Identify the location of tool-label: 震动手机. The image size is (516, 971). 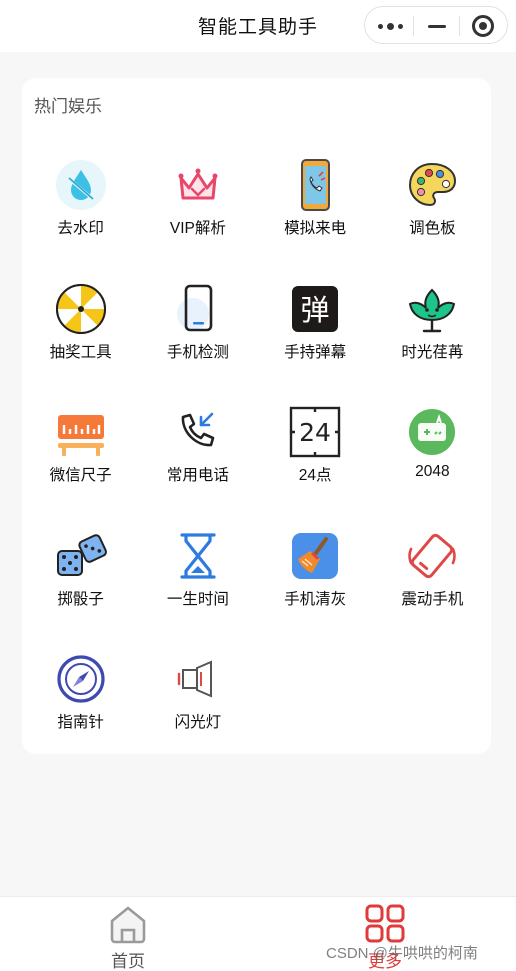
(432, 599).